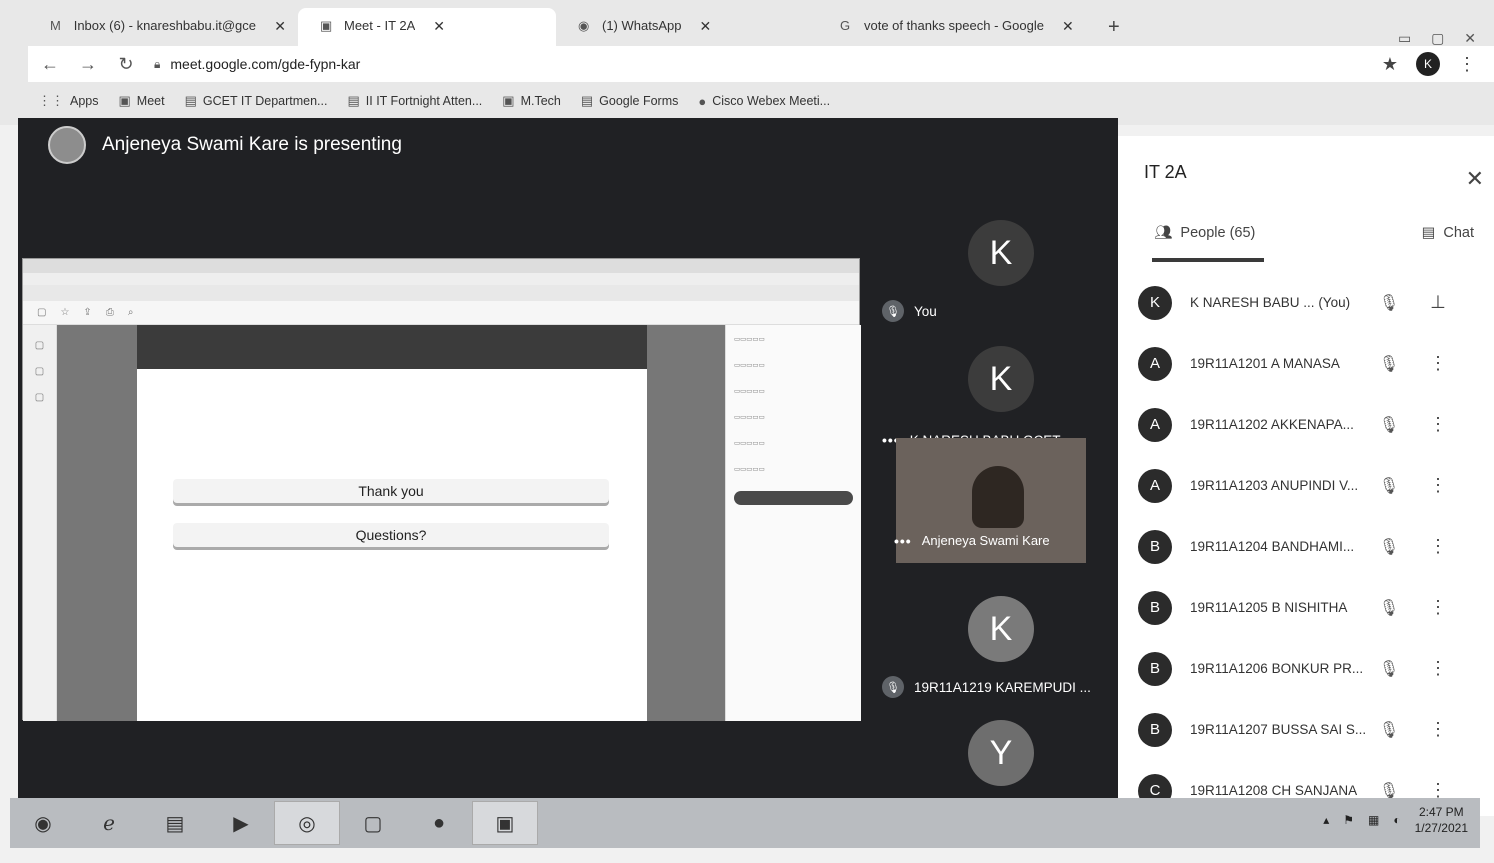 This screenshot has height=863, width=1494. What do you see at coordinates (88, 64) in the screenshot?
I see `forward-icon: →` at bounding box center [88, 64].